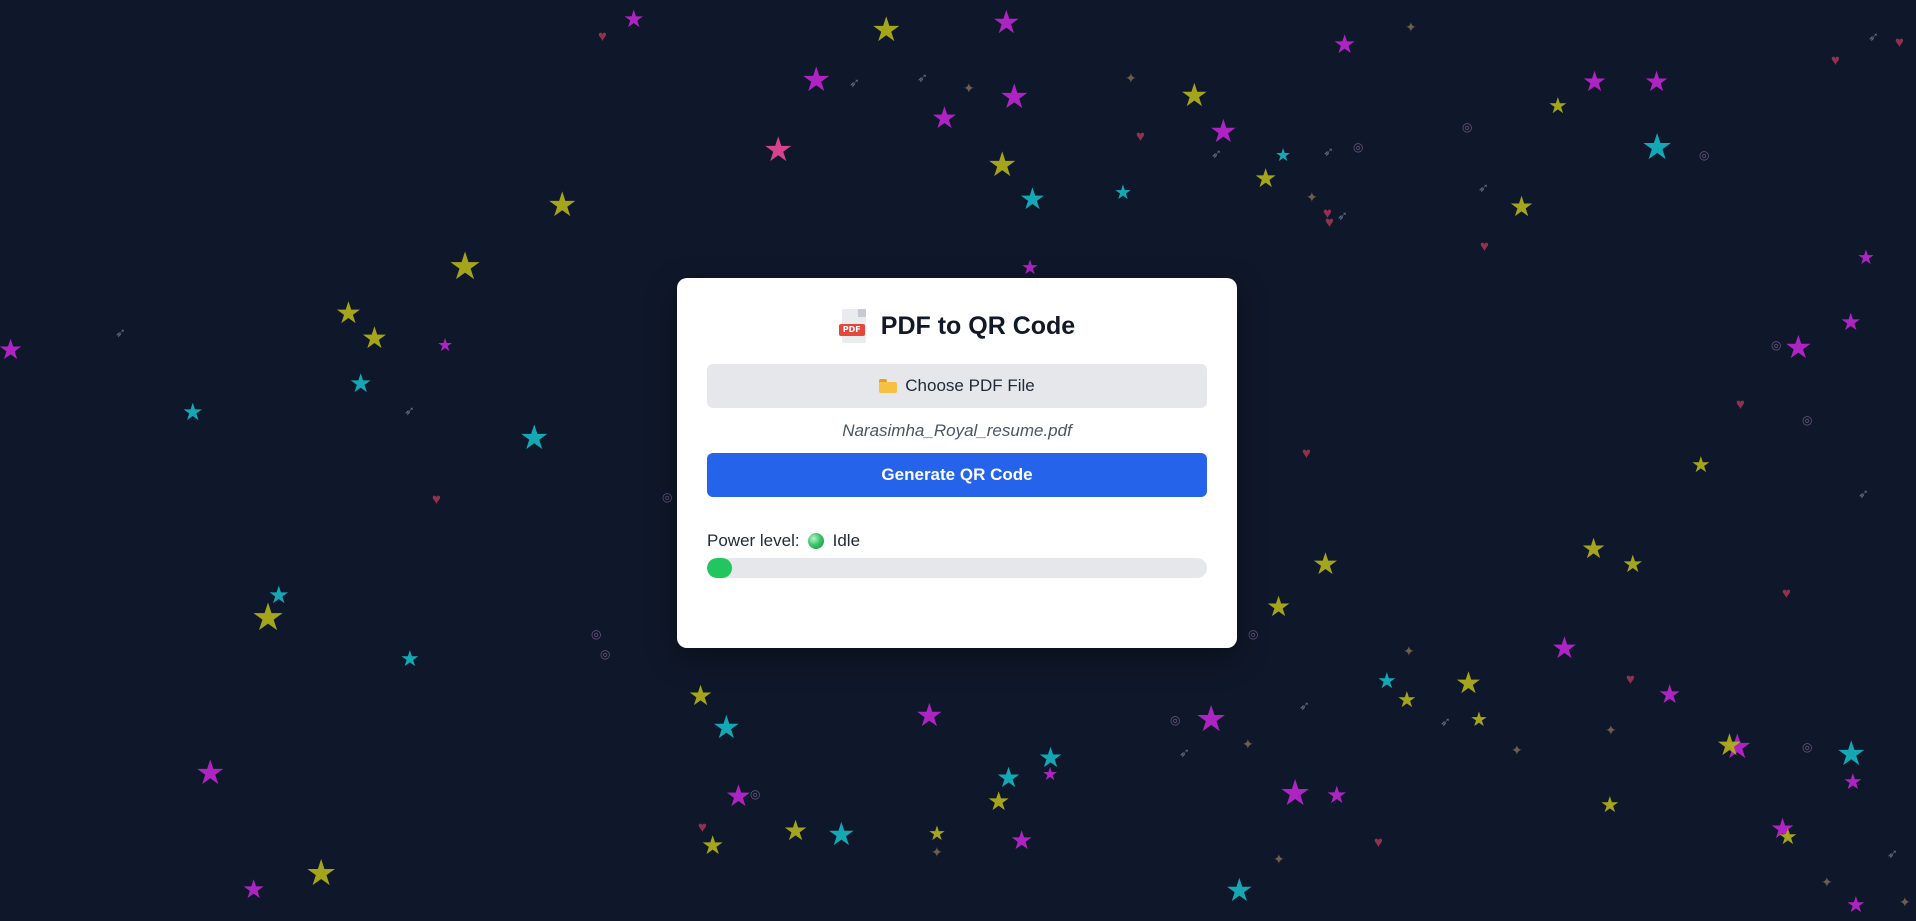  What do you see at coordinates (846, 540) in the screenshot?
I see `power-status: Idle` at bounding box center [846, 540].